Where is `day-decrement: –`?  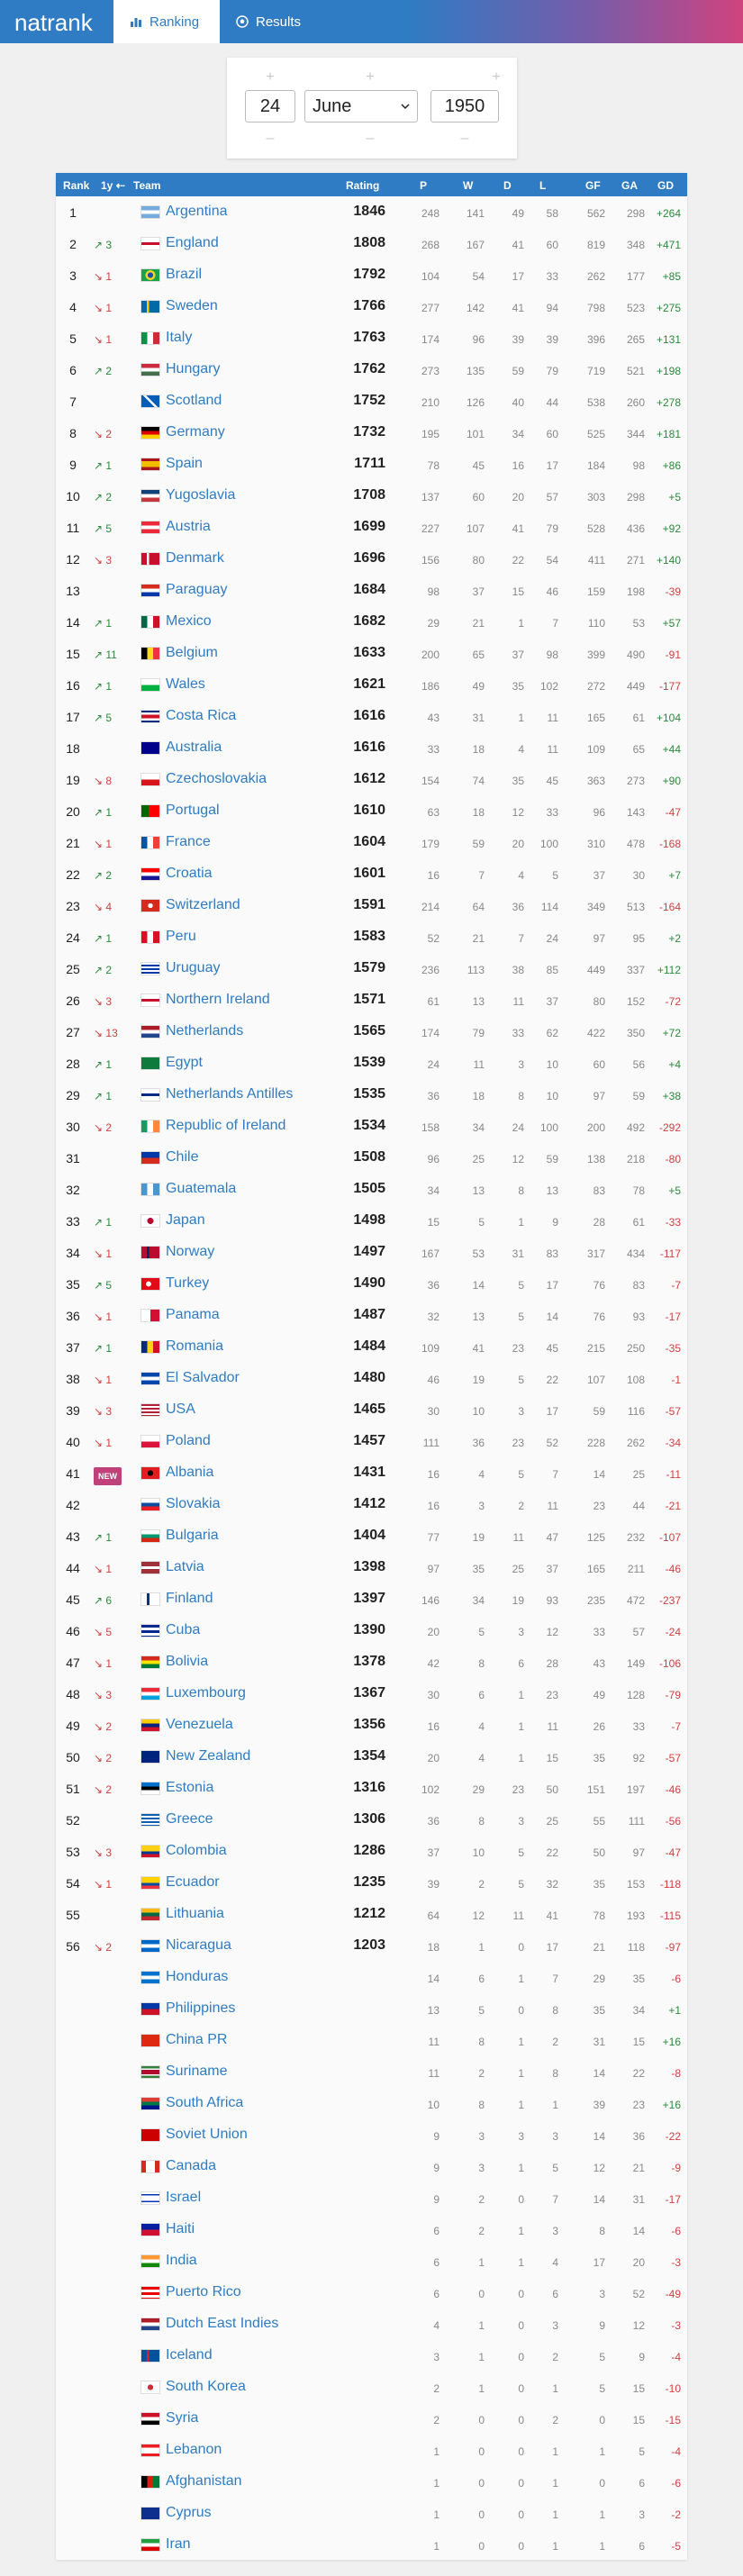 day-decrement: – is located at coordinates (270, 139).